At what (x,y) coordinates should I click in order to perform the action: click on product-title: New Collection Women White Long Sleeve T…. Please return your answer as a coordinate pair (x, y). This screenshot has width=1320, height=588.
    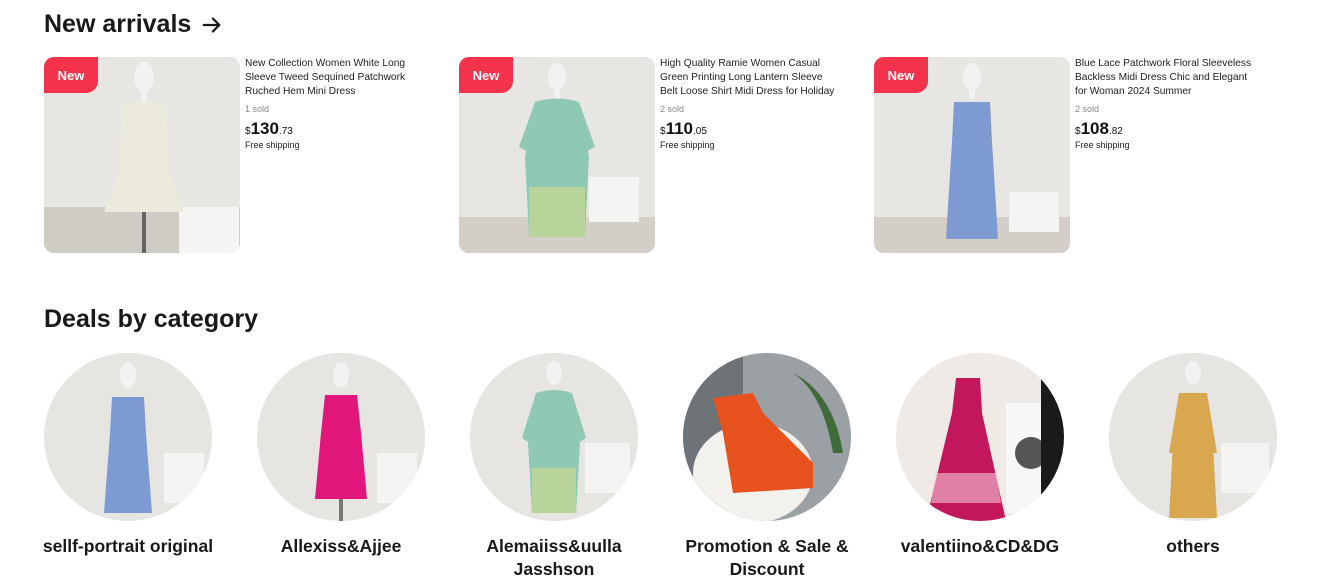
    Looking at the image, I should click on (335, 77).